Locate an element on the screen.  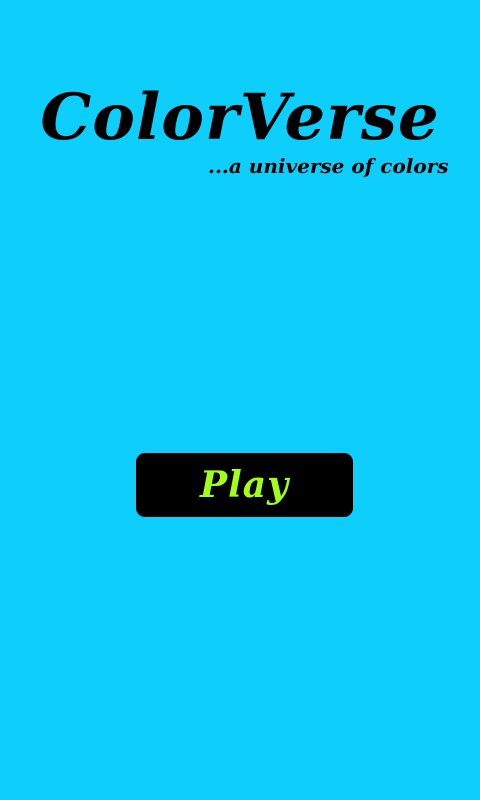
play-button: Play is located at coordinates (244, 485).